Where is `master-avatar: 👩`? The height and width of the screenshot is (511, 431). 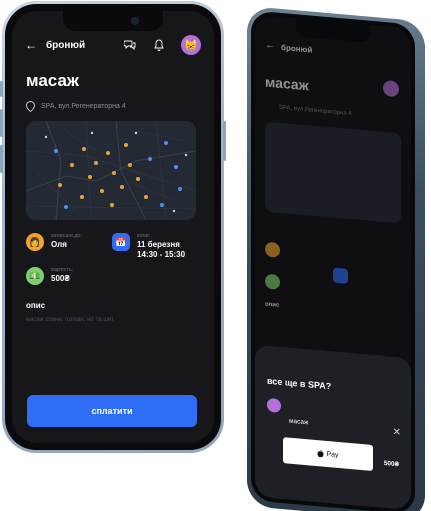 master-avatar: 👩 is located at coordinates (35, 242).